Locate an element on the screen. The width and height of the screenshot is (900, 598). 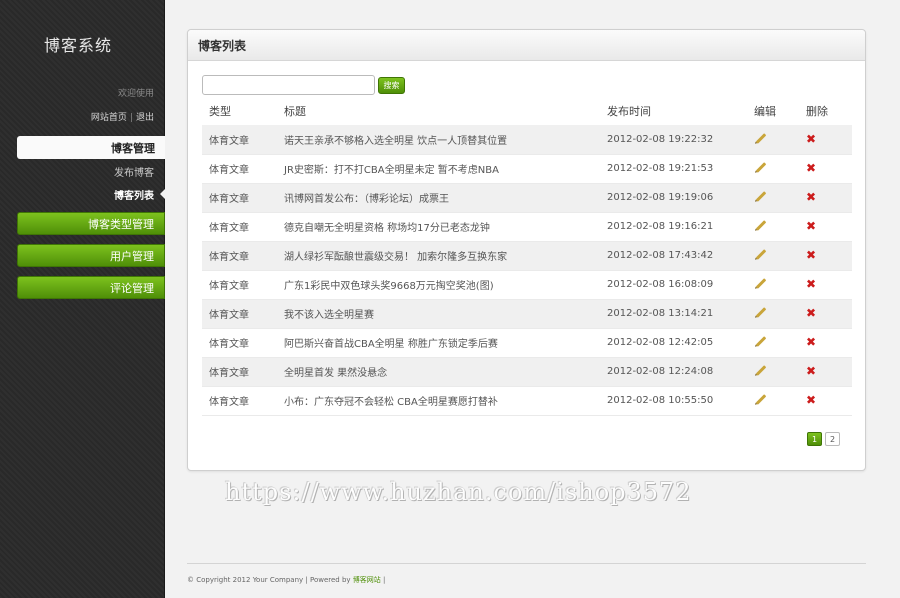
home-link: 网站首页 is located at coordinates (109, 118).